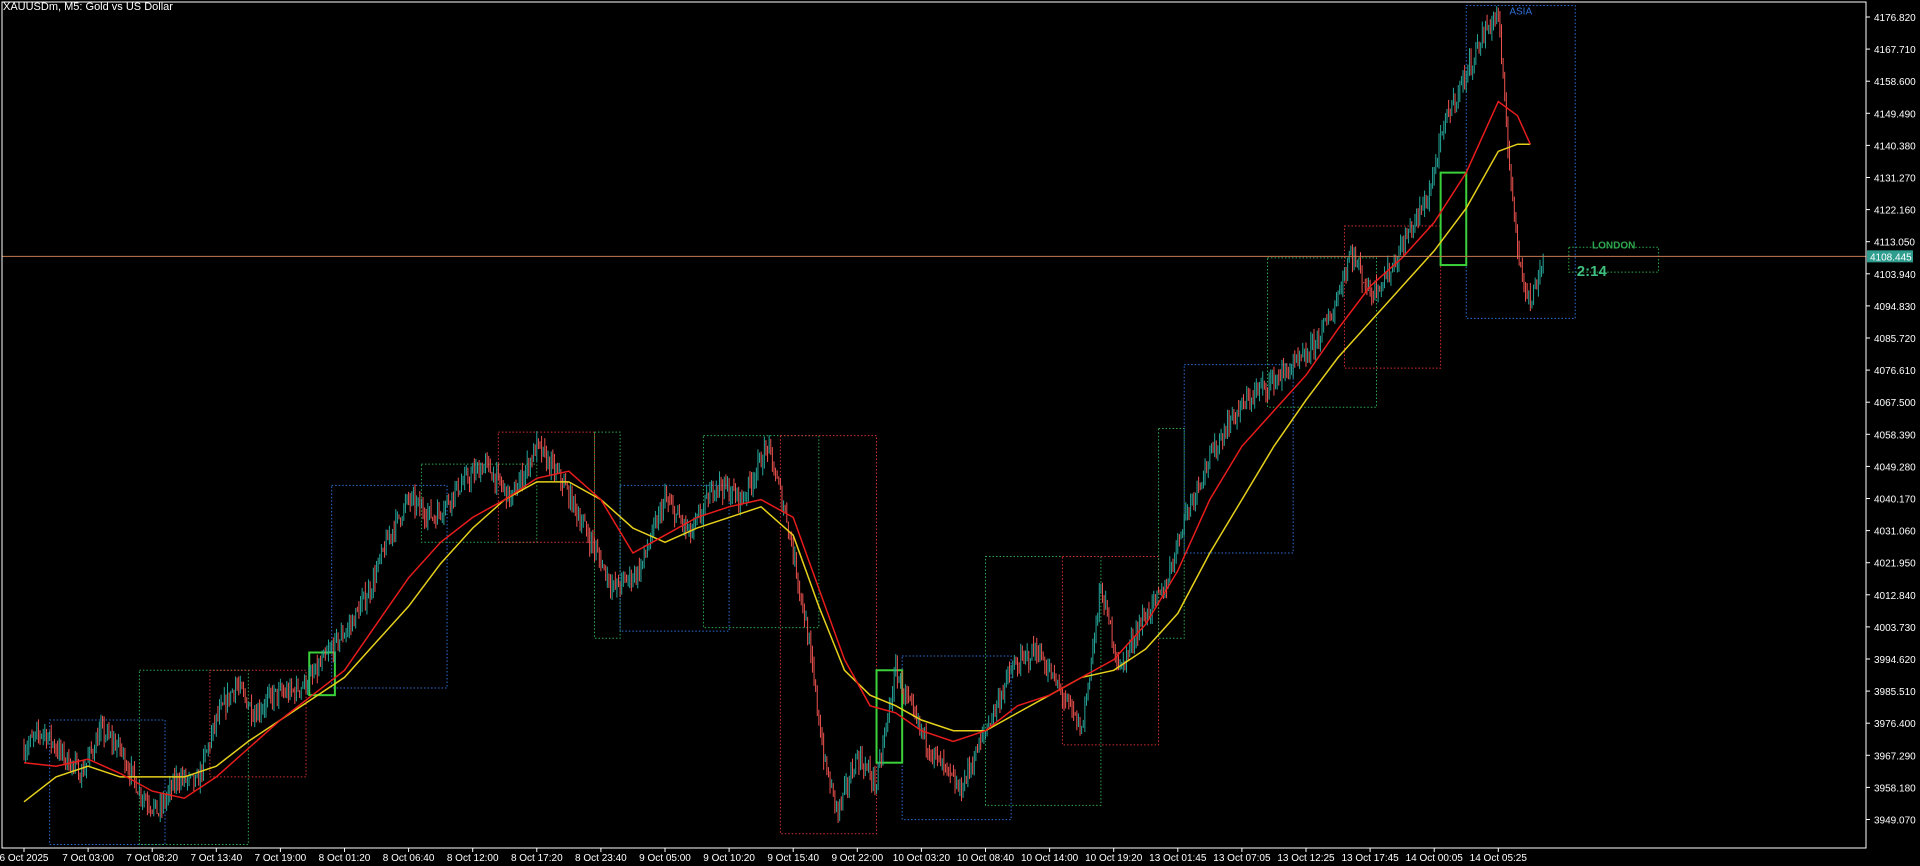 The height and width of the screenshot is (866, 1920). I want to click on time-tick: 6 Oct 2025, so click(24, 856).